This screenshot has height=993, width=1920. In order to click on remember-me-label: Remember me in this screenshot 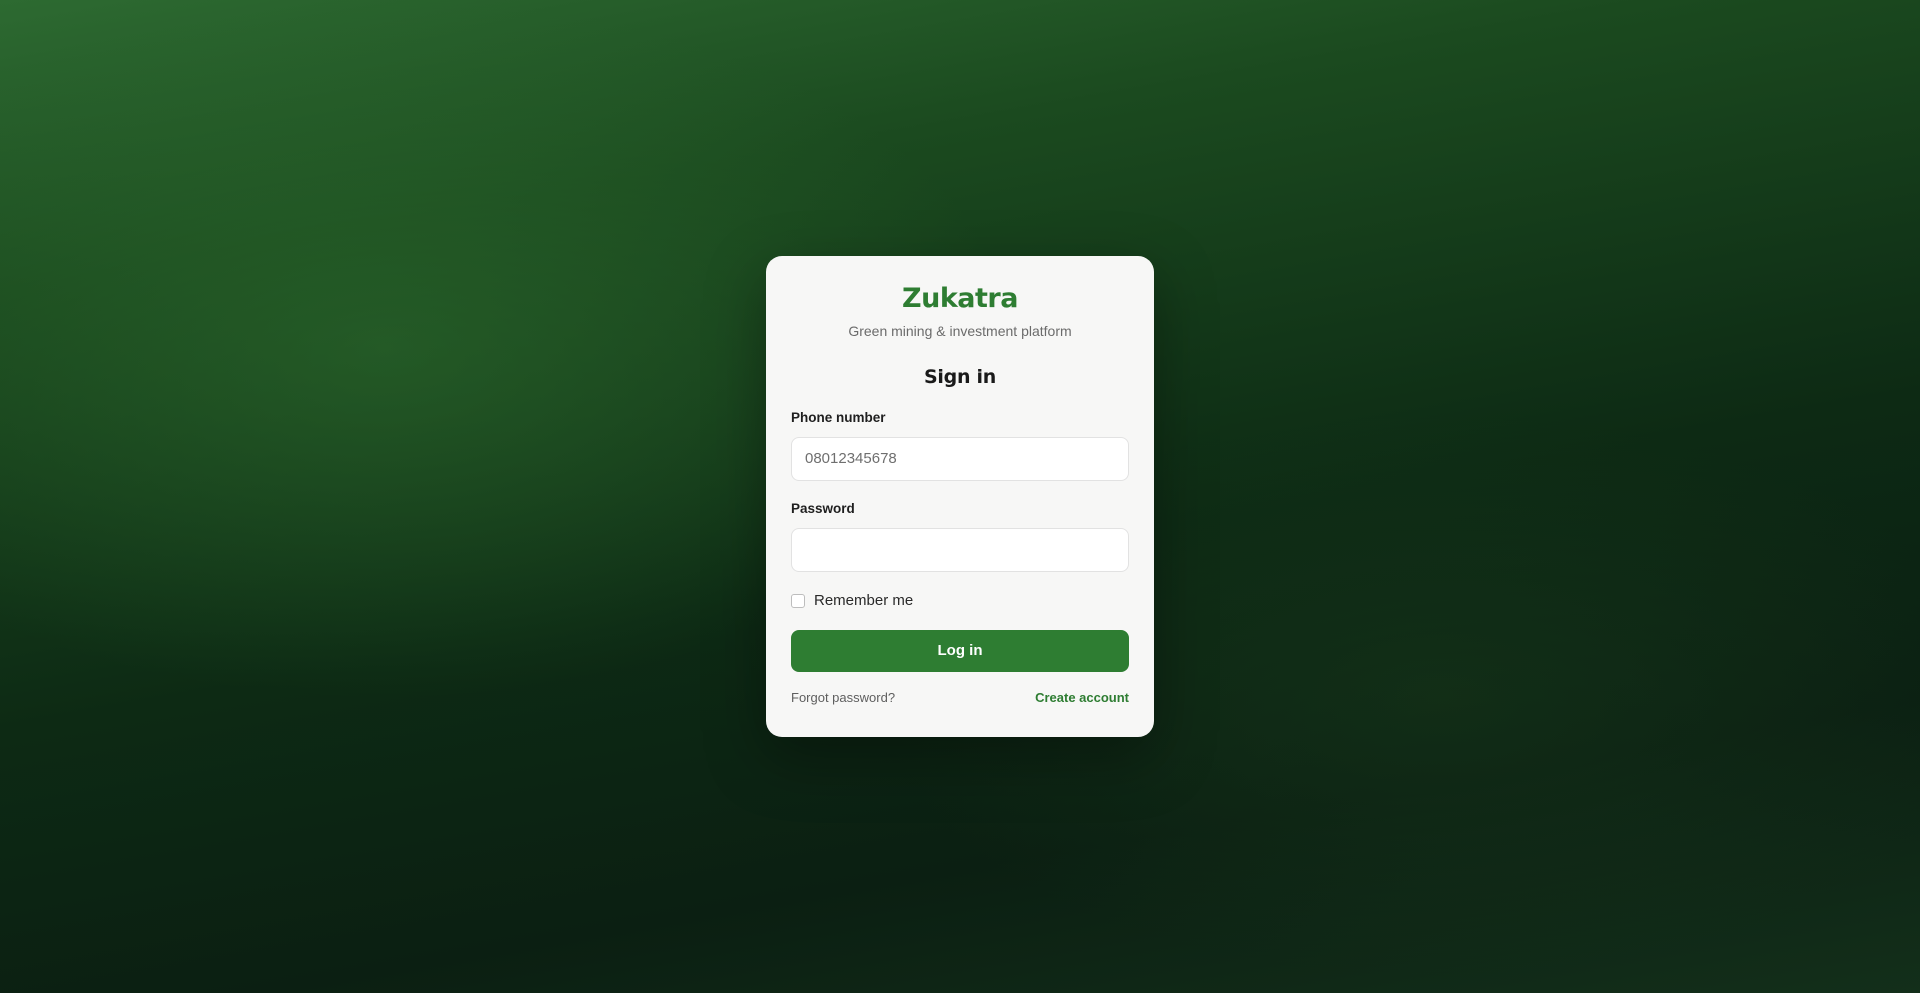, I will do `click(863, 600)`.